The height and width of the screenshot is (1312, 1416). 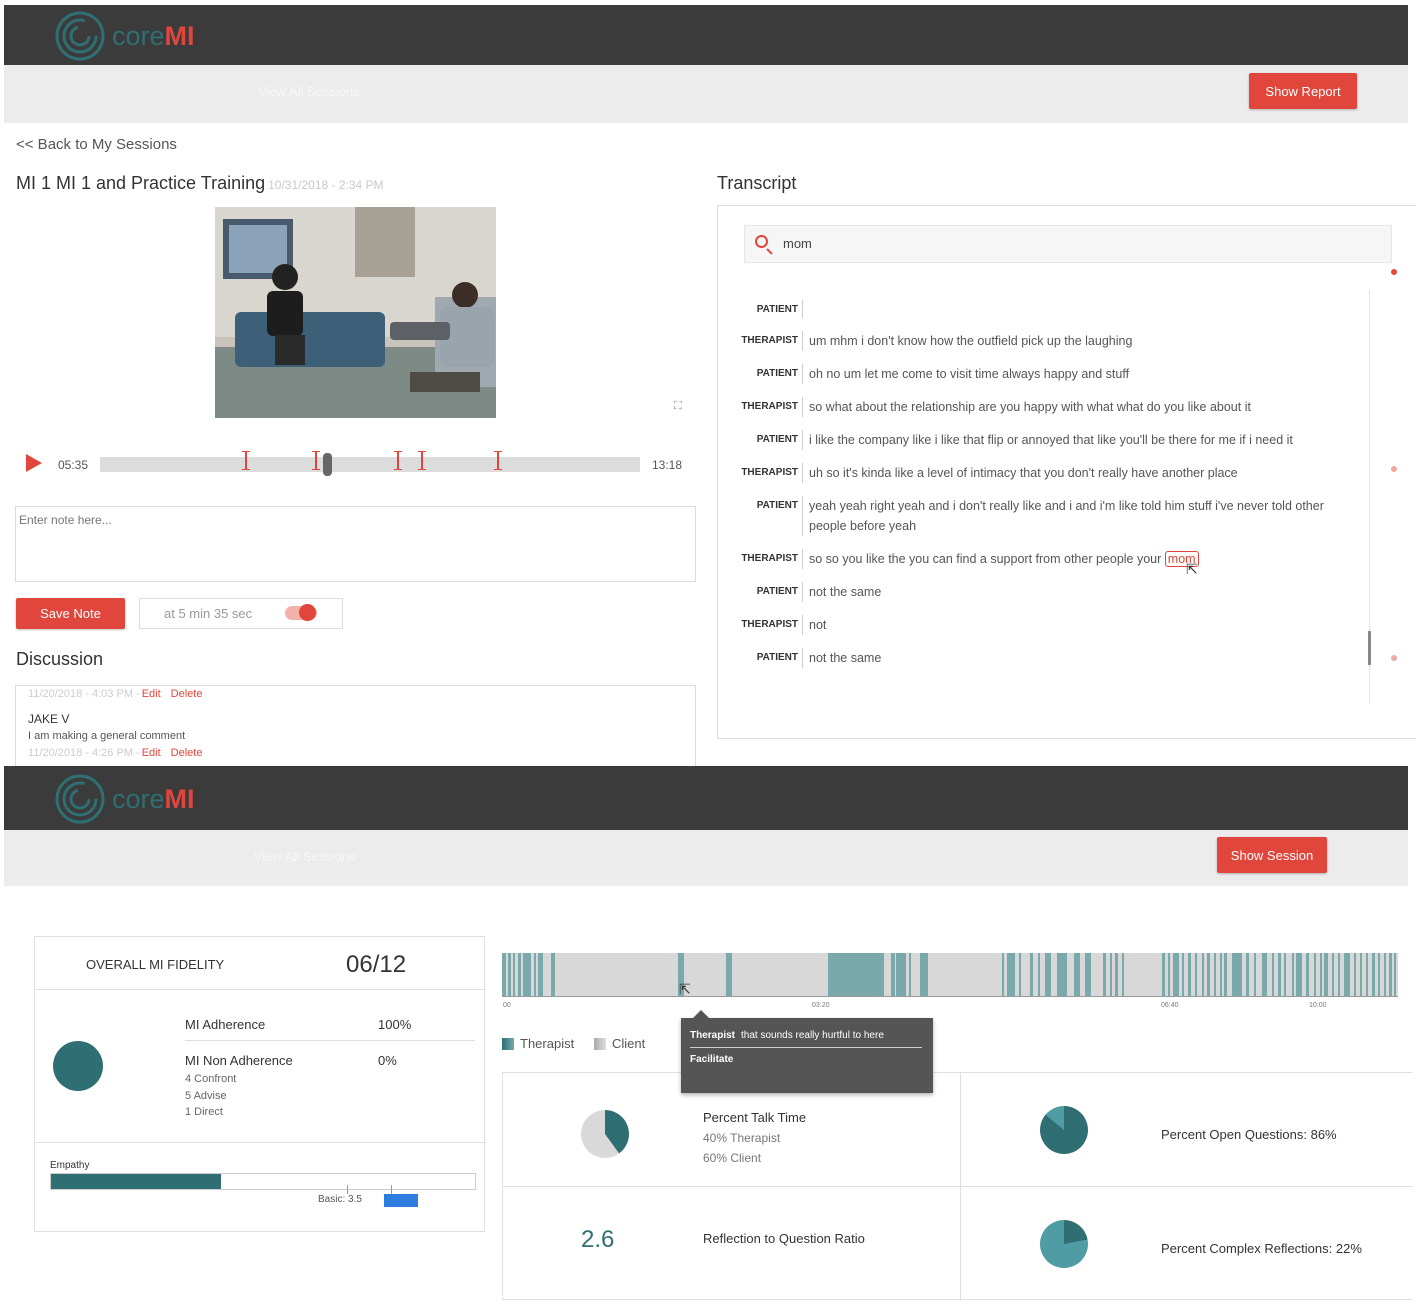 What do you see at coordinates (355, 312) in the screenshot?
I see `video-player` at bounding box center [355, 312].